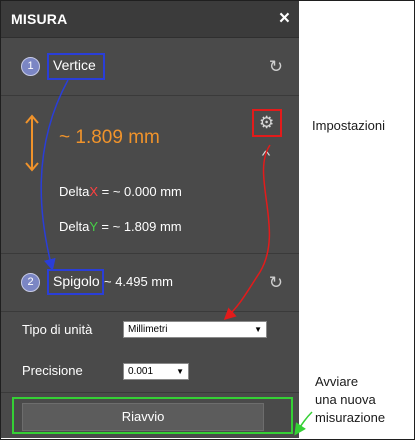 The image size is (415, 440). What do you see at coordinates (195, 329) in the screenshot?
I see `unit-type-select: Millimetri ▼` at bounding box center [195, 329].